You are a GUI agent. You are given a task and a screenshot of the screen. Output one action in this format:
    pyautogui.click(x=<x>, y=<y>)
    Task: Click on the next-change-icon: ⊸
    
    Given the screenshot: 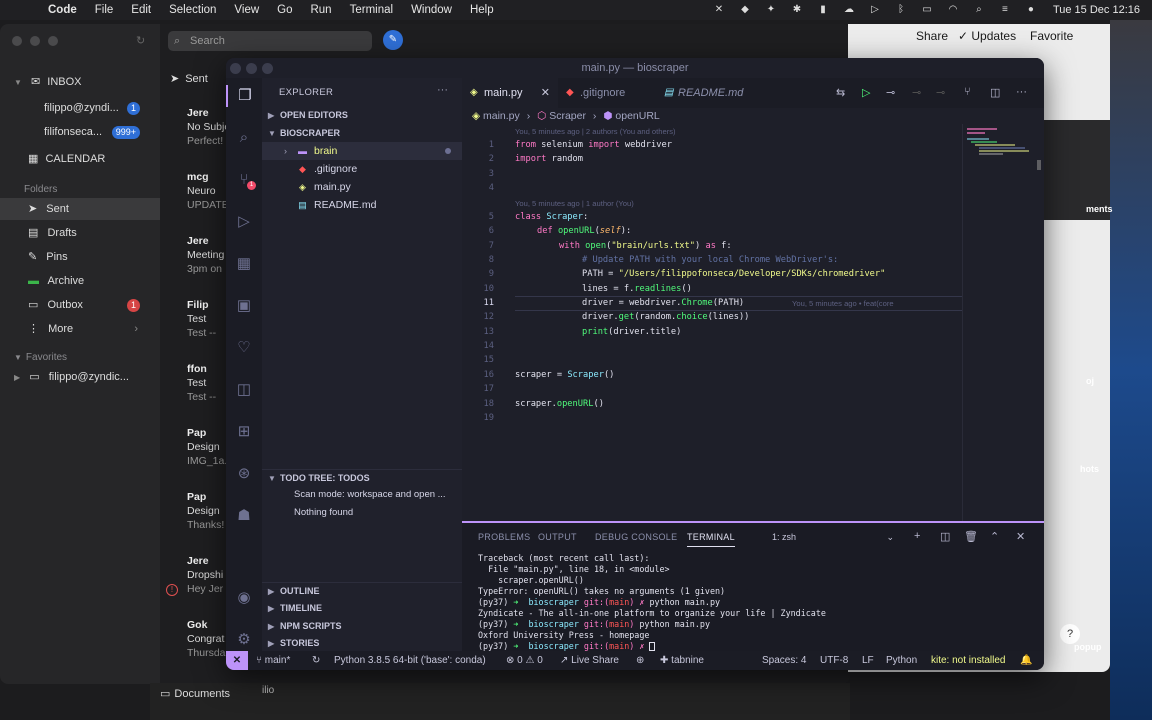 What is the action you would take?
    pyautogui.click(x=940, y=92)
    